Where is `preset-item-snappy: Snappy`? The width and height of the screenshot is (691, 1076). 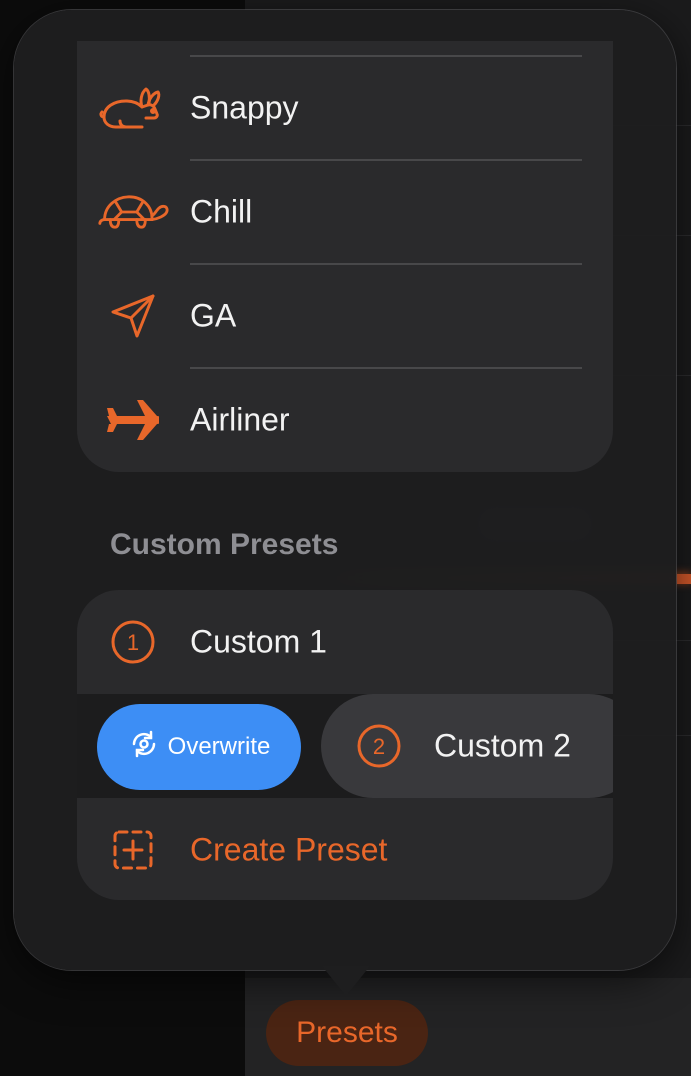 preset-item-snappy: Snappy is located at coordinates (345, 108).